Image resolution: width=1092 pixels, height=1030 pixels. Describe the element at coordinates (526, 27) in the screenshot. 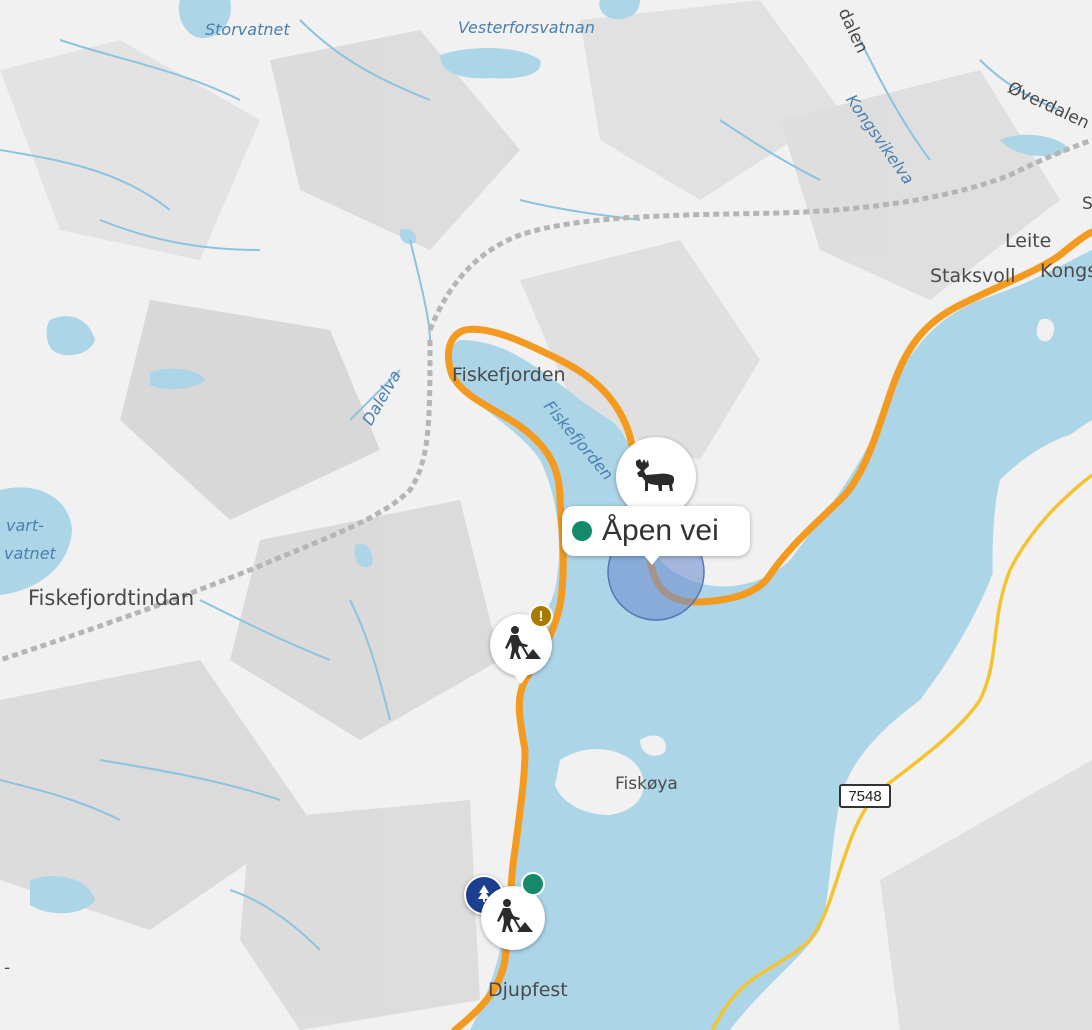

I see `lake-label-vesterforsvatnan: Vesterforsvatnan` at that location.